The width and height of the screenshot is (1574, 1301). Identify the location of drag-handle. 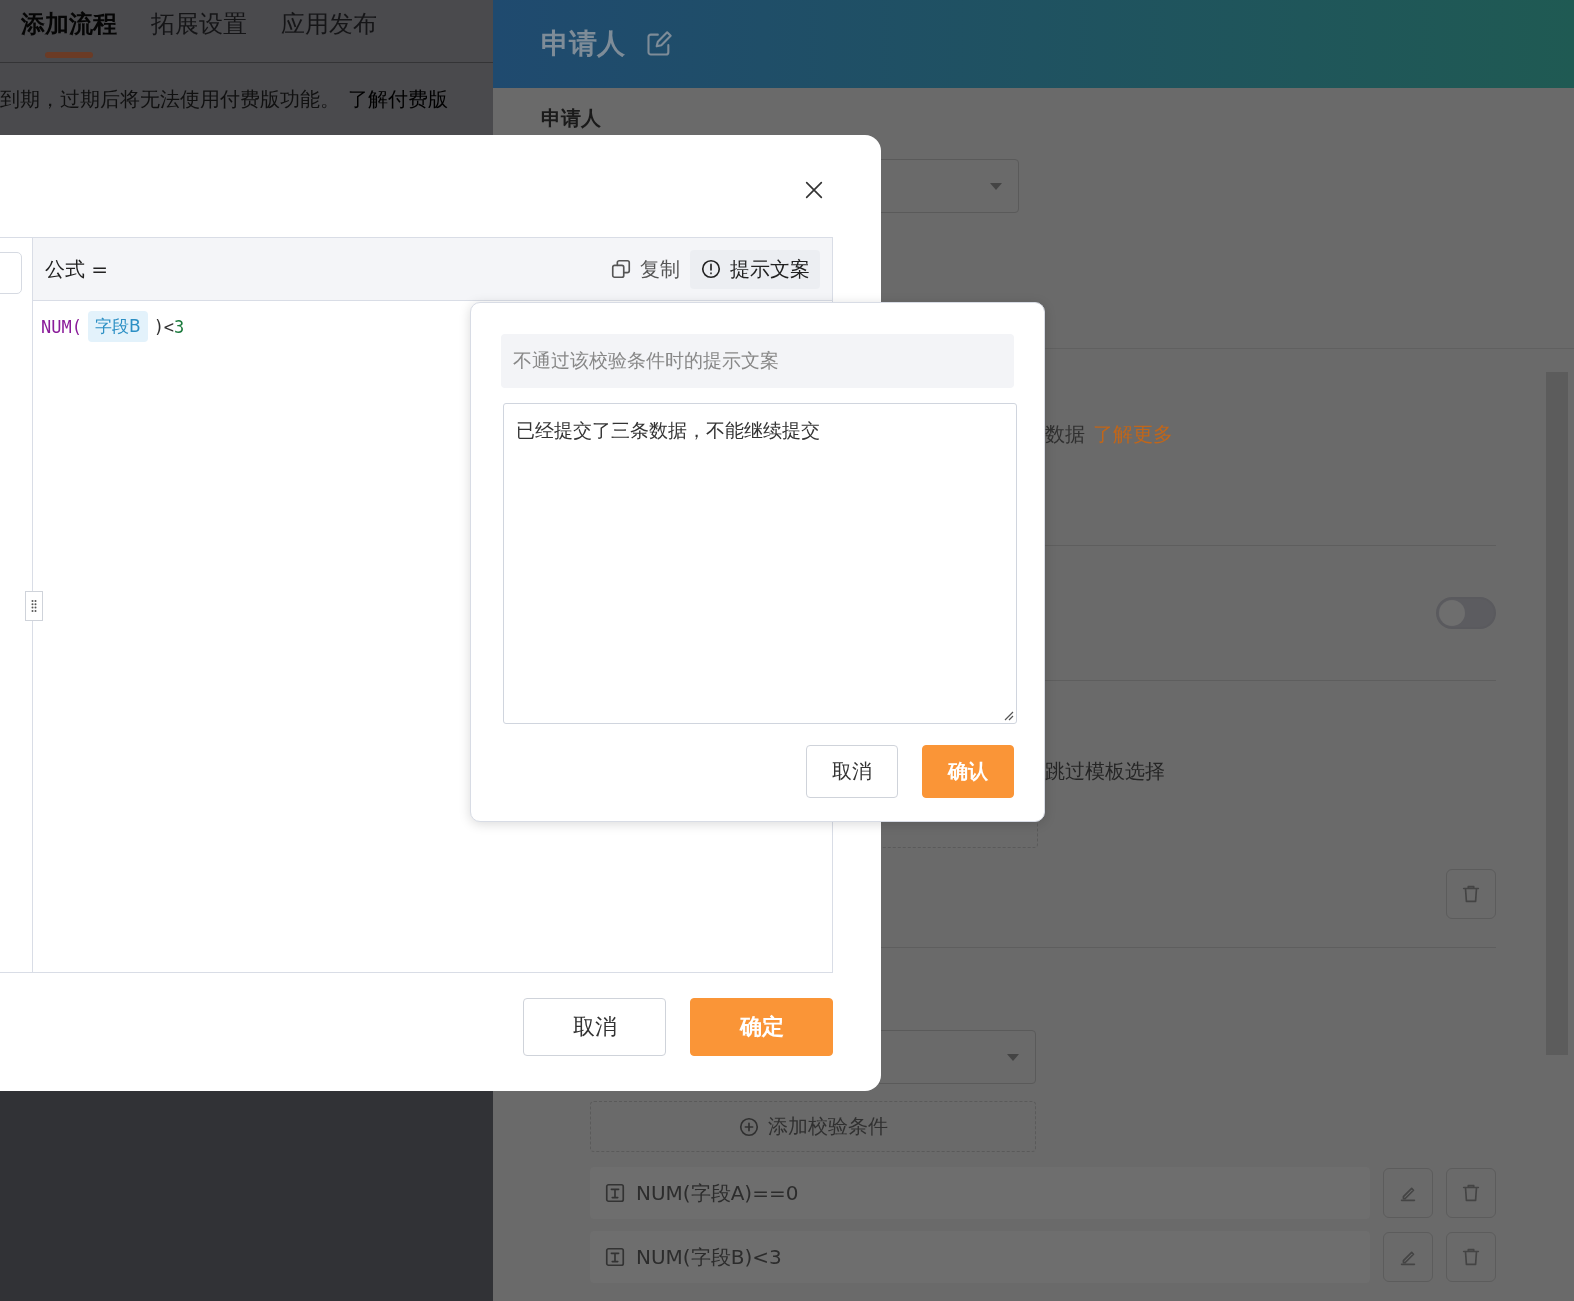
(34, 606).